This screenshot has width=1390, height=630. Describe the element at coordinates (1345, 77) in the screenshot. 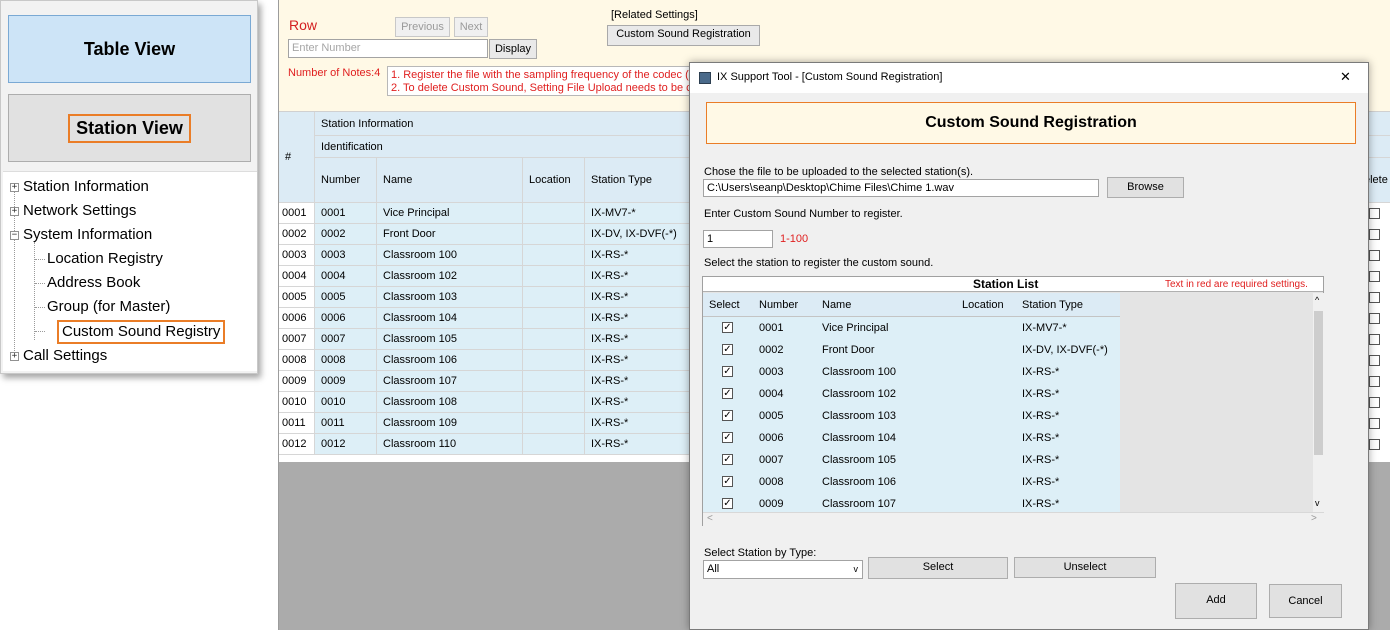

I see `close-icon: ✕` at that location.